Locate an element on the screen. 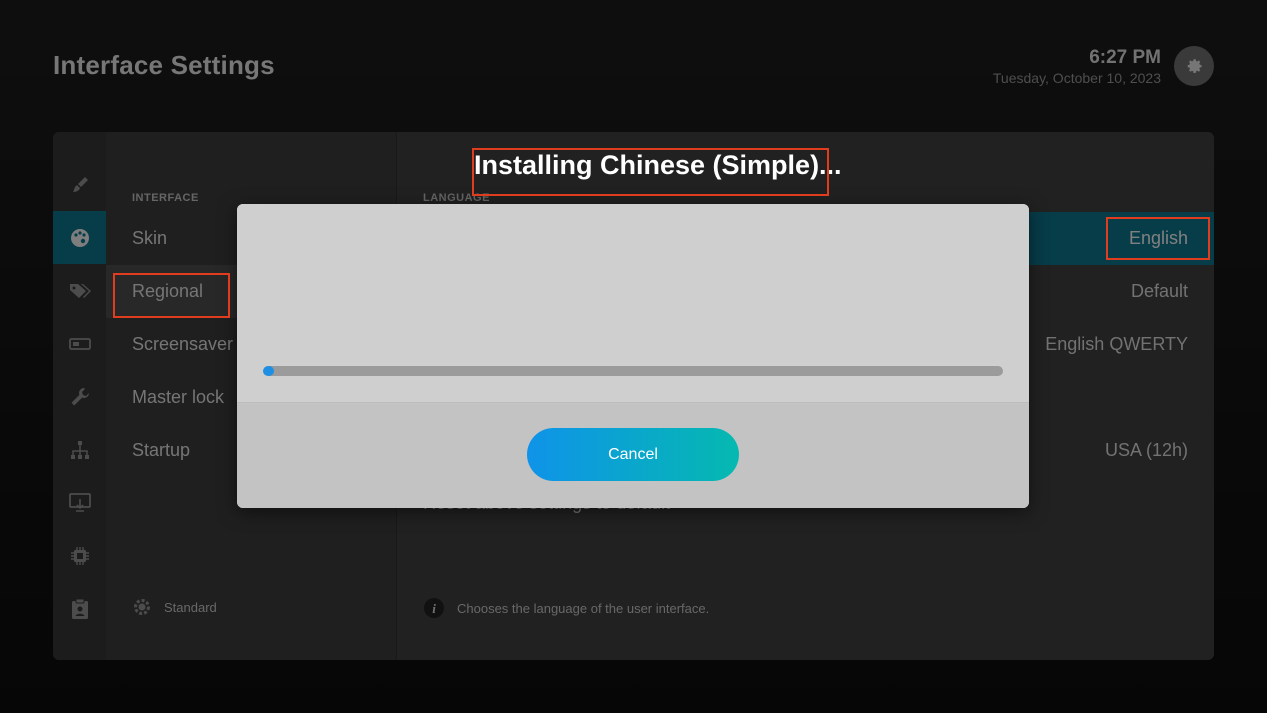 This screenshot has width=1267, height=713. progress-bar is located at coordinates (633, 371).